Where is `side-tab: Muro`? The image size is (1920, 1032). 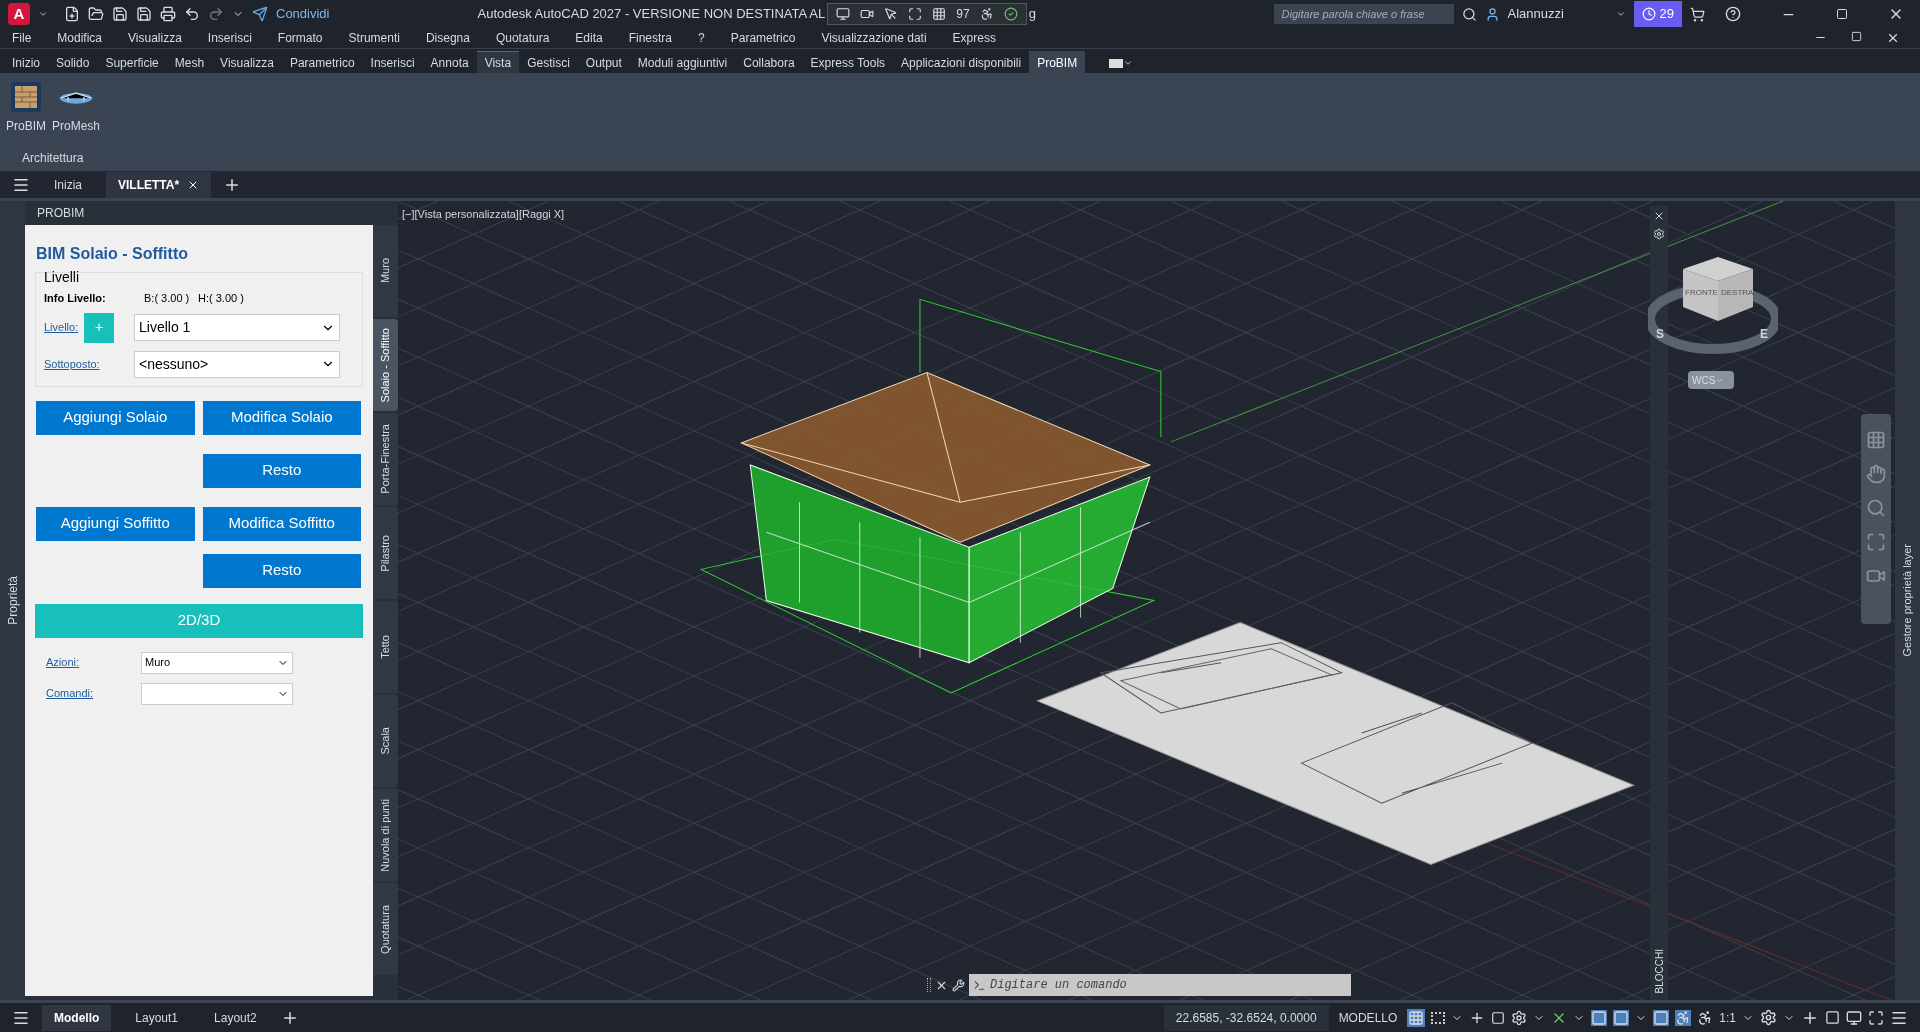 side-tab: Muro is located at coordinates (385, 271).